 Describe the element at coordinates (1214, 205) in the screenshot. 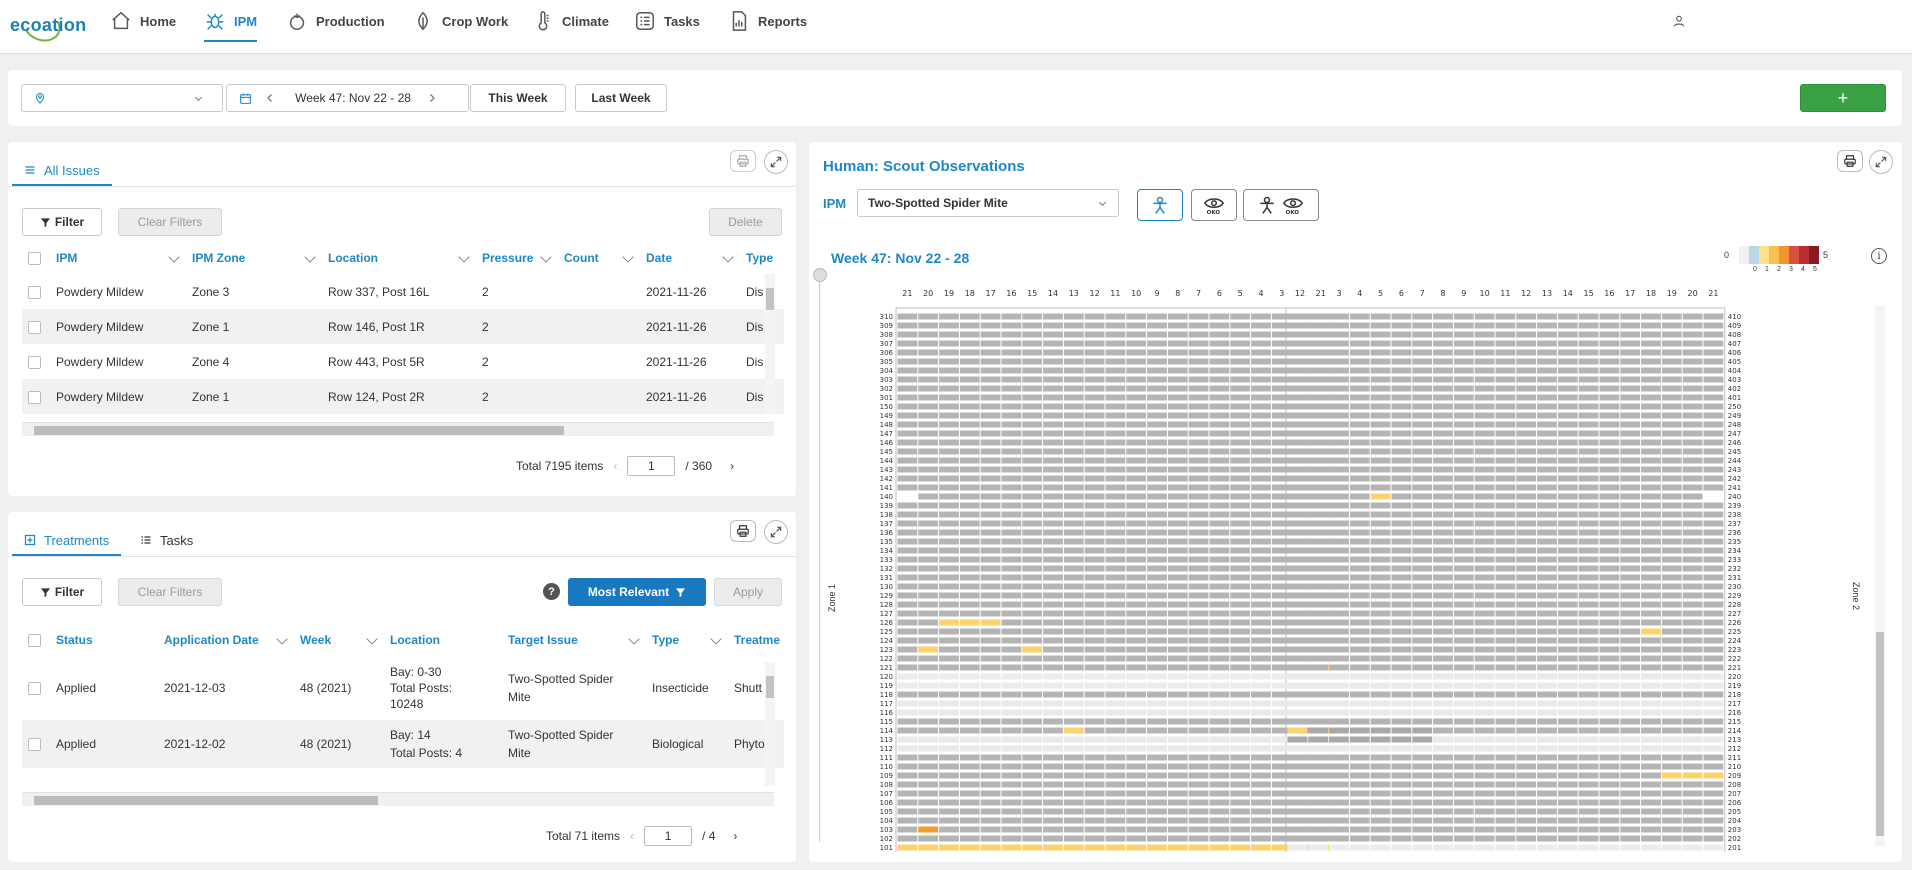

I see `scout-camera-button: OKO` at that location.